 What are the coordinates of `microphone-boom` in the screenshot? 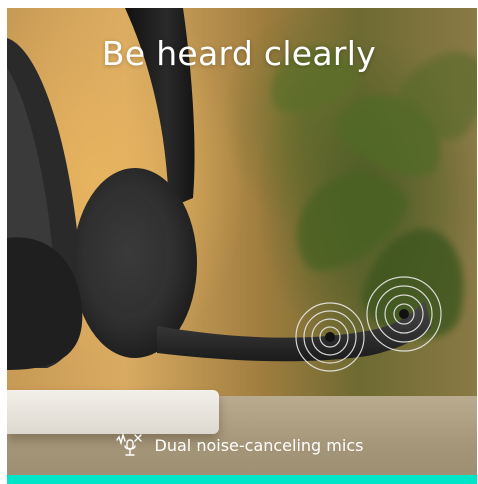 It's located at (294, 331).